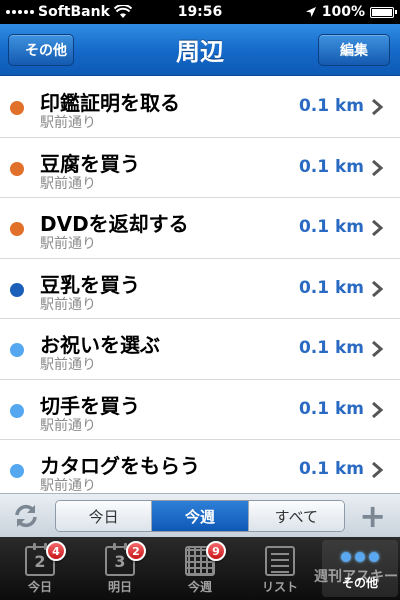  Describe the element at coordinates (200, 228) in the screenshot. I see `list-item: DVDを返却する 駅前通り 0.1 km` at that location.